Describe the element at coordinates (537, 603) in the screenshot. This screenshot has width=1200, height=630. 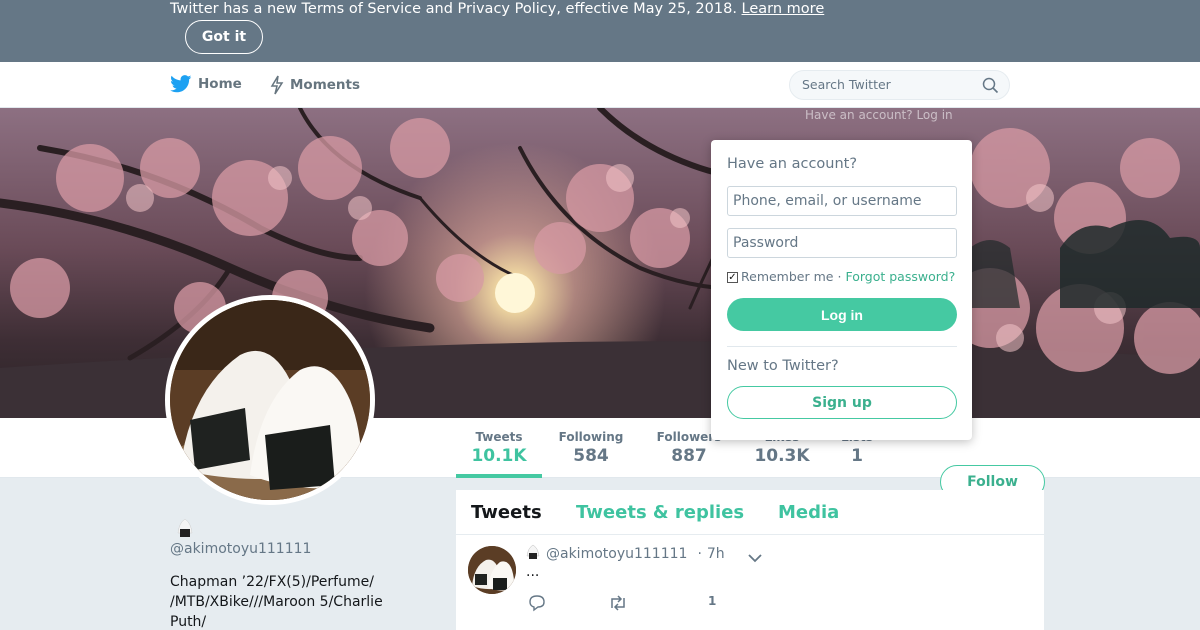
I see `reply-icon` at that location.